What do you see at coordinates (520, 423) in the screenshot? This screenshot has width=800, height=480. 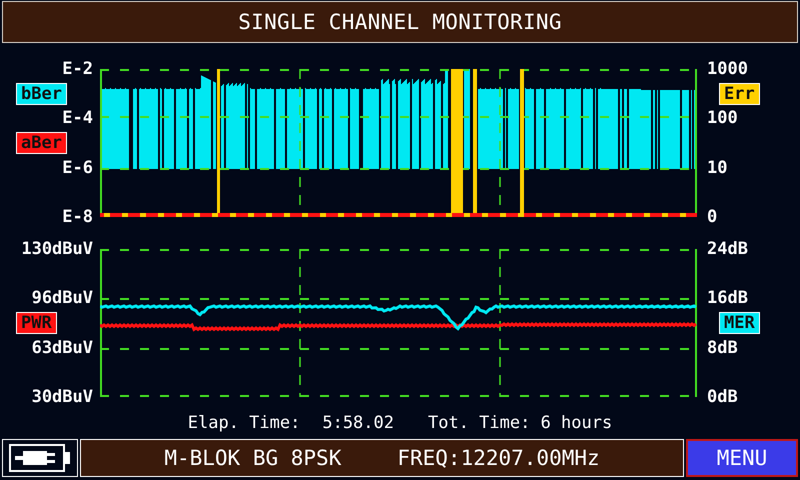 I see `total-time-text: Tot. Time: 6 hours` at bounding box center [520, 423].